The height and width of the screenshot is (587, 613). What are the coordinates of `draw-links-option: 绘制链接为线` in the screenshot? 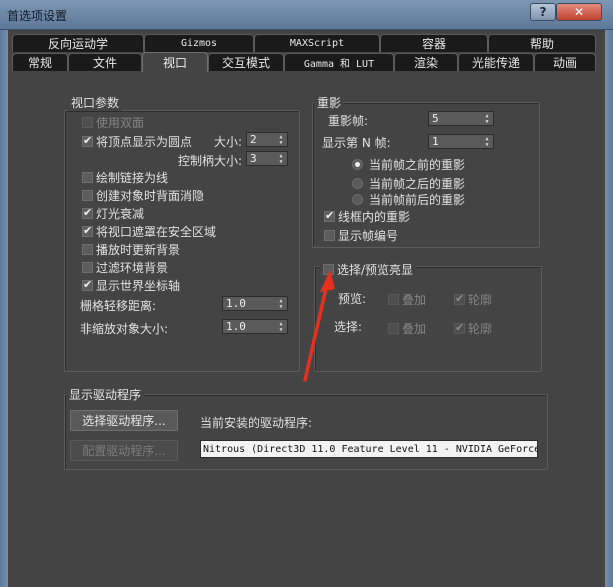 It's located at (125, 177).